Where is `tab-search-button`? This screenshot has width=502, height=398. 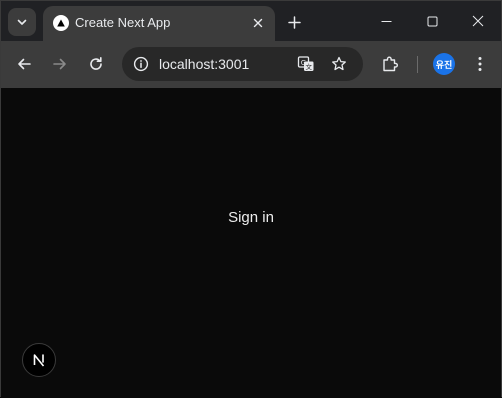 tab-search-button is located at coordinates (22, 22).